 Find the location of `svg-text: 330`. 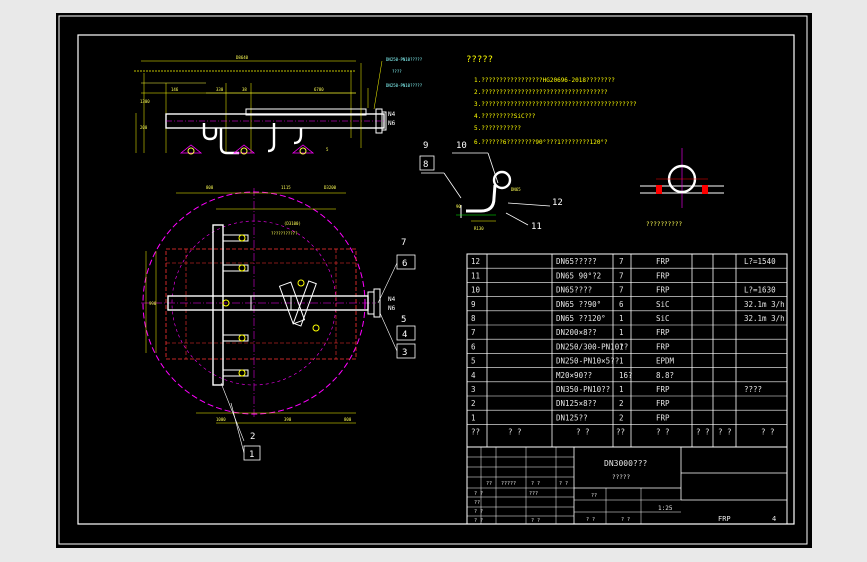

svg-text: 330 is located at coordinates (220, 89).